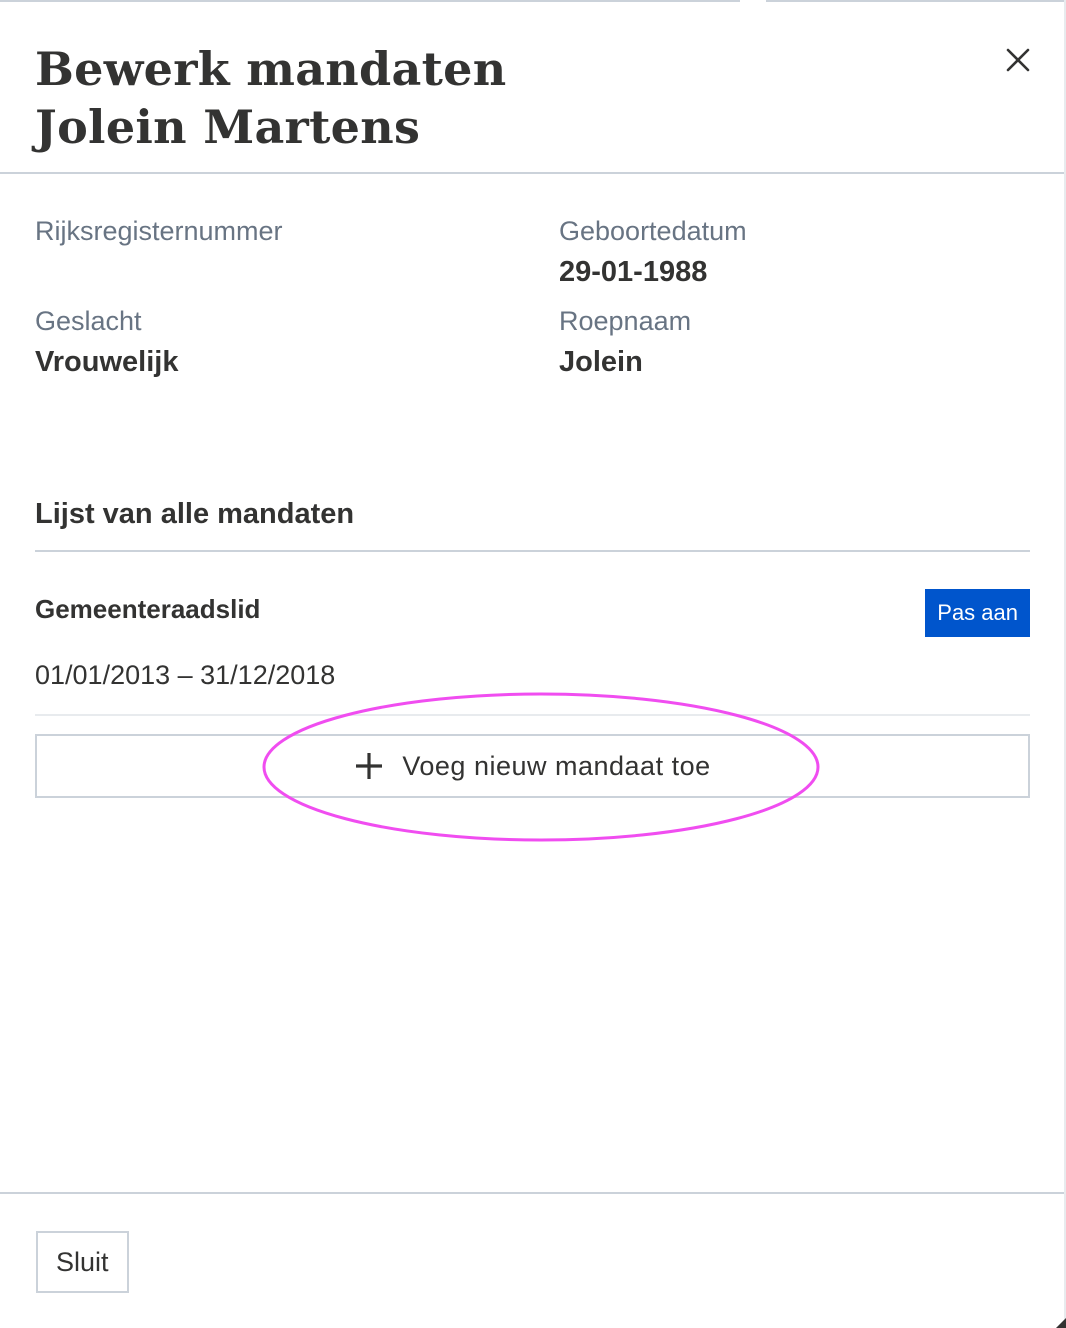 The image size is (1066, 1328). Describe the element at coordinates (369, 766) in the screenshot. I see `plus-icon` at that location.